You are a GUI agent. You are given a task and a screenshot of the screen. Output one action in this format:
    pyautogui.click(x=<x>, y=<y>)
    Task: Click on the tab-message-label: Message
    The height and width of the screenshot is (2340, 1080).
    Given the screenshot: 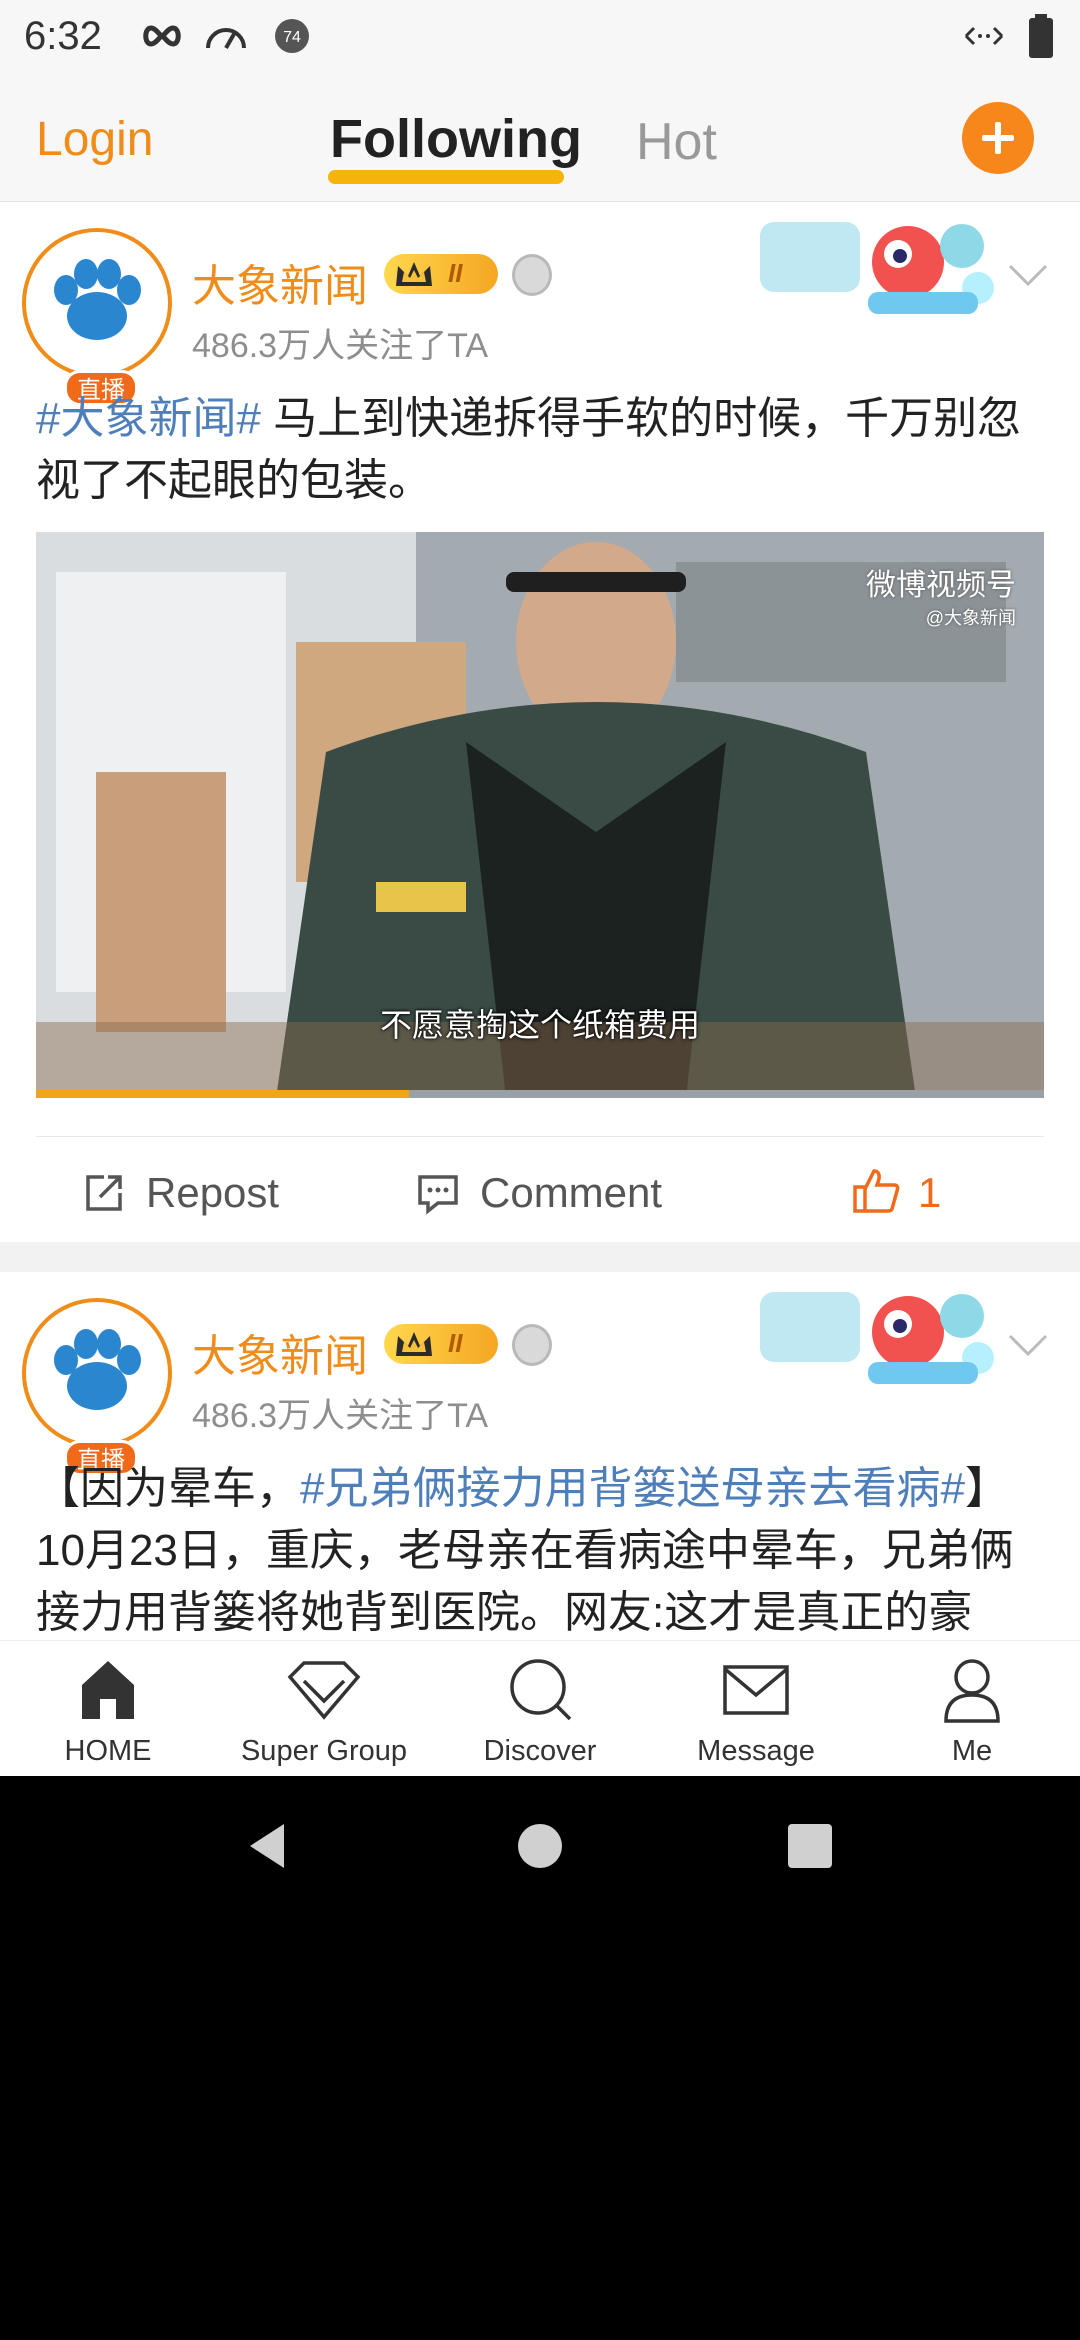 What is the action you would take?
    pyautogui.click(x=756, y=1751)
    